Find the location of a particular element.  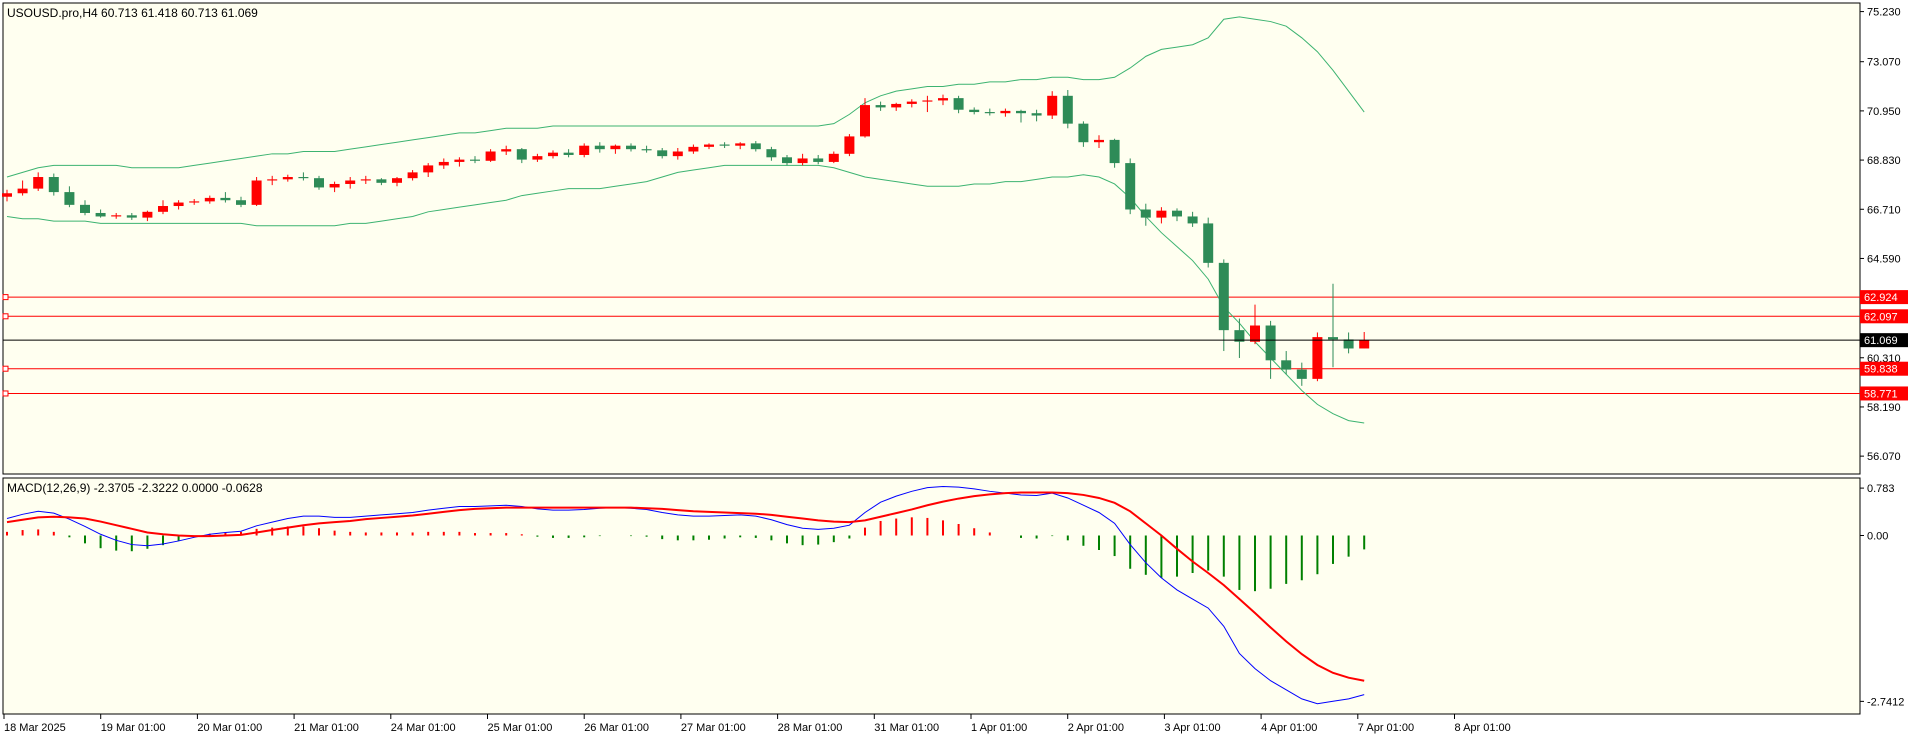

time-tick-label: 1 Apr 01:00 is located at coordinates (999, 728).